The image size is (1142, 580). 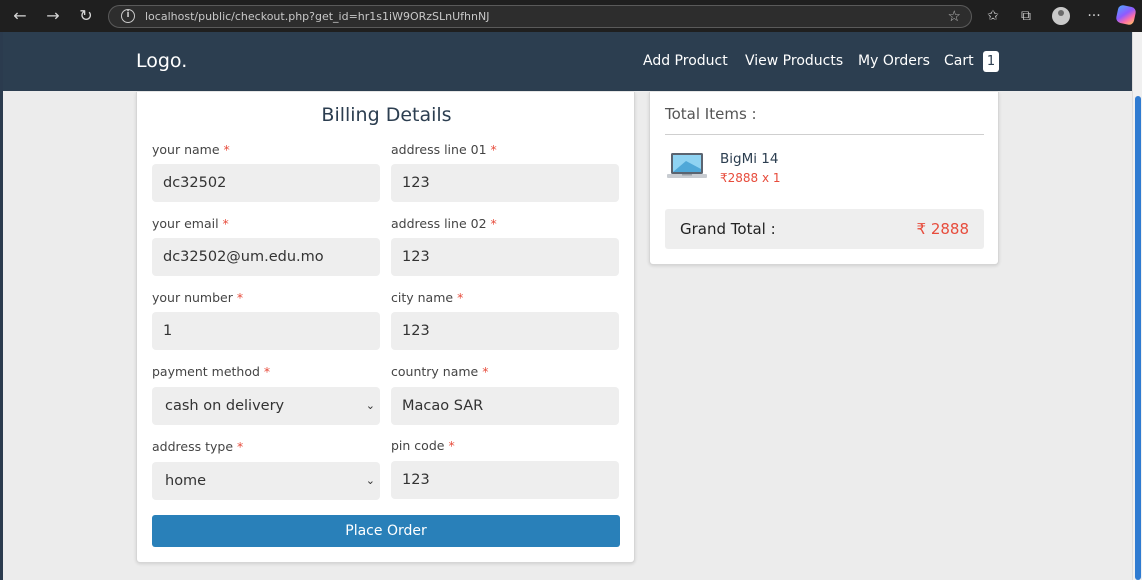 I want to click on back-icon: ←, so click(x=20, y=16).